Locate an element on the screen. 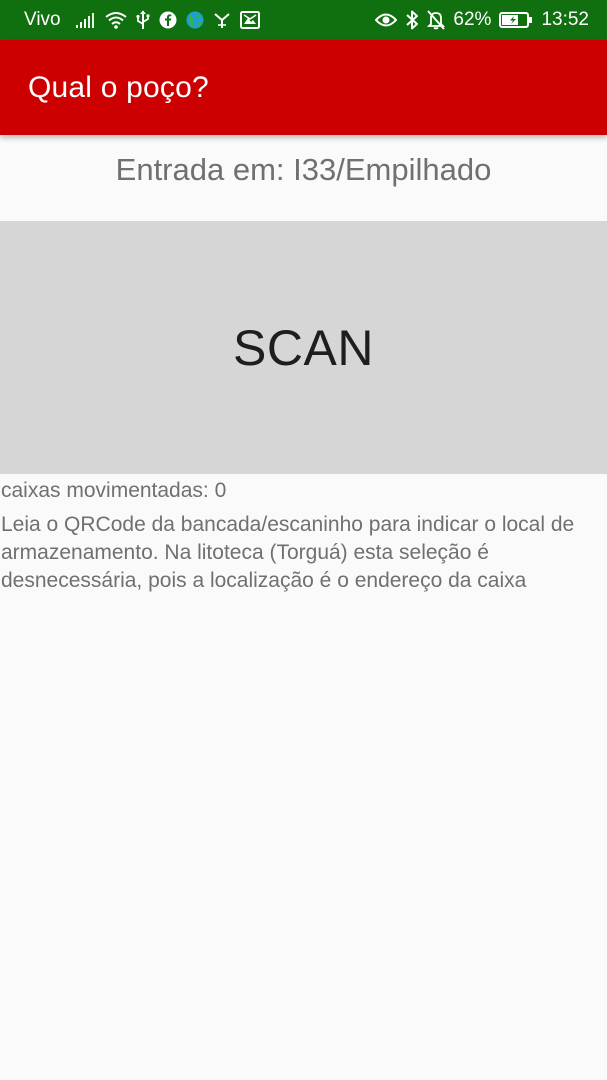 Image resolution: width=607 pixels, height=1080 pixels. moved-boxes-count: caixas movimentadas: 0 is located at coordinates (114, 490).